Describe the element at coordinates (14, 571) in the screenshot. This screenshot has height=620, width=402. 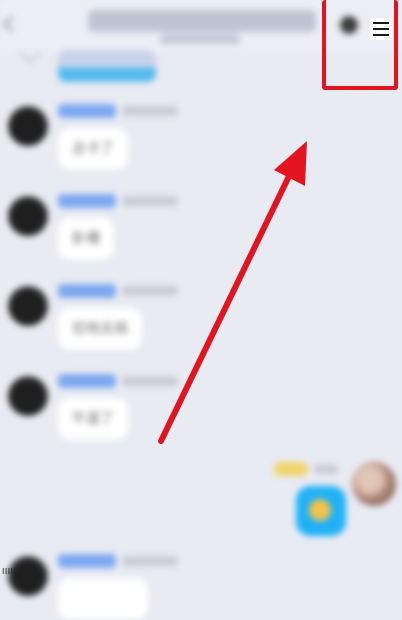
I see `corner-label: IIIIlZr` at that location.